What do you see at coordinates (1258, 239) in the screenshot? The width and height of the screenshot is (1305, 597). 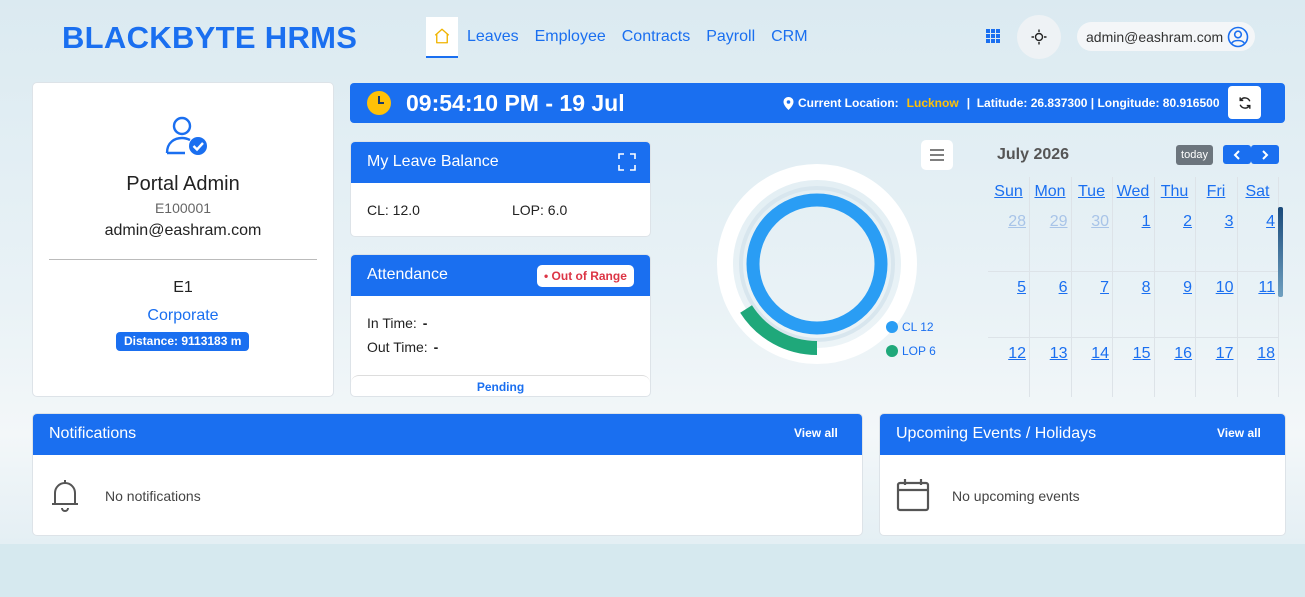 I see `calendar-day-cell: 4` at bounding box center [1258, 239].